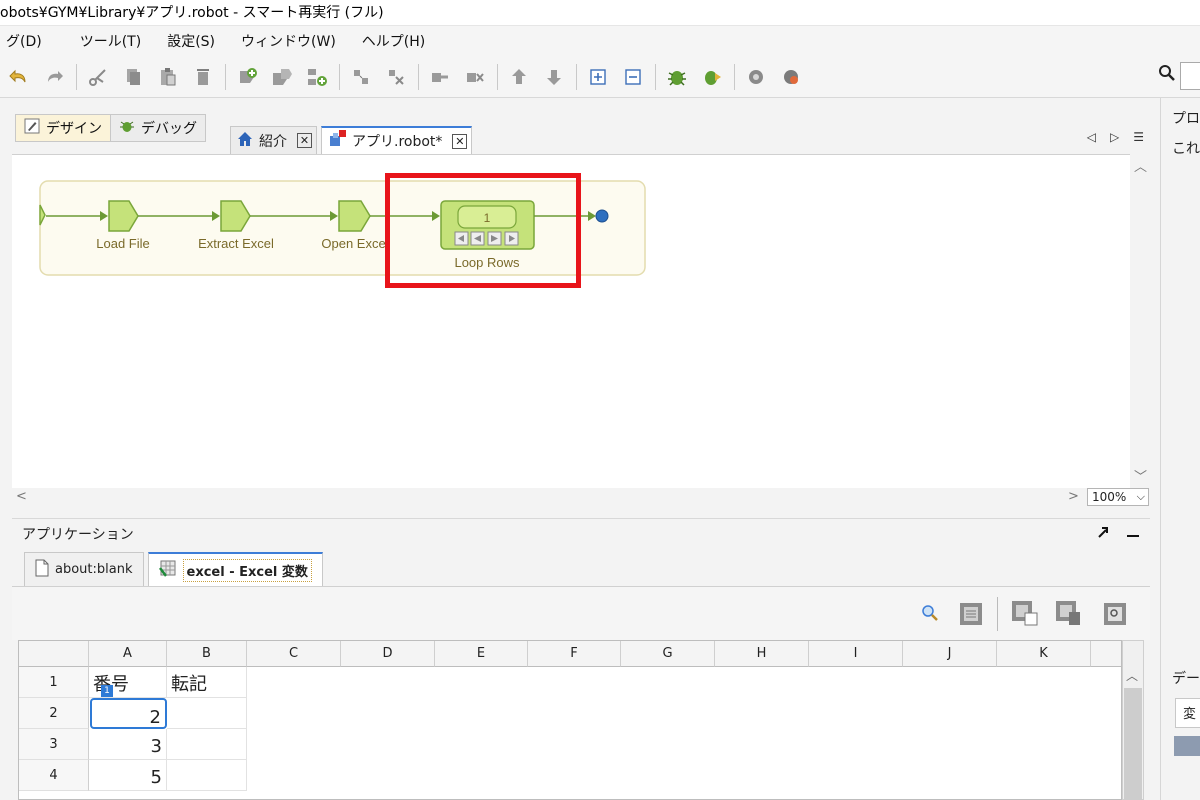  Describe the element at coordinates (574, 654) in the screenshot. I see `column-header-f: F` at that location.